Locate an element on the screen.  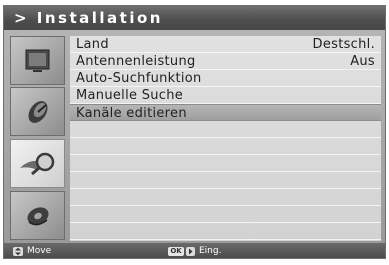
menu-item-antennenleistung: Antennenleistung Aus is located at coordinates (225, 61).